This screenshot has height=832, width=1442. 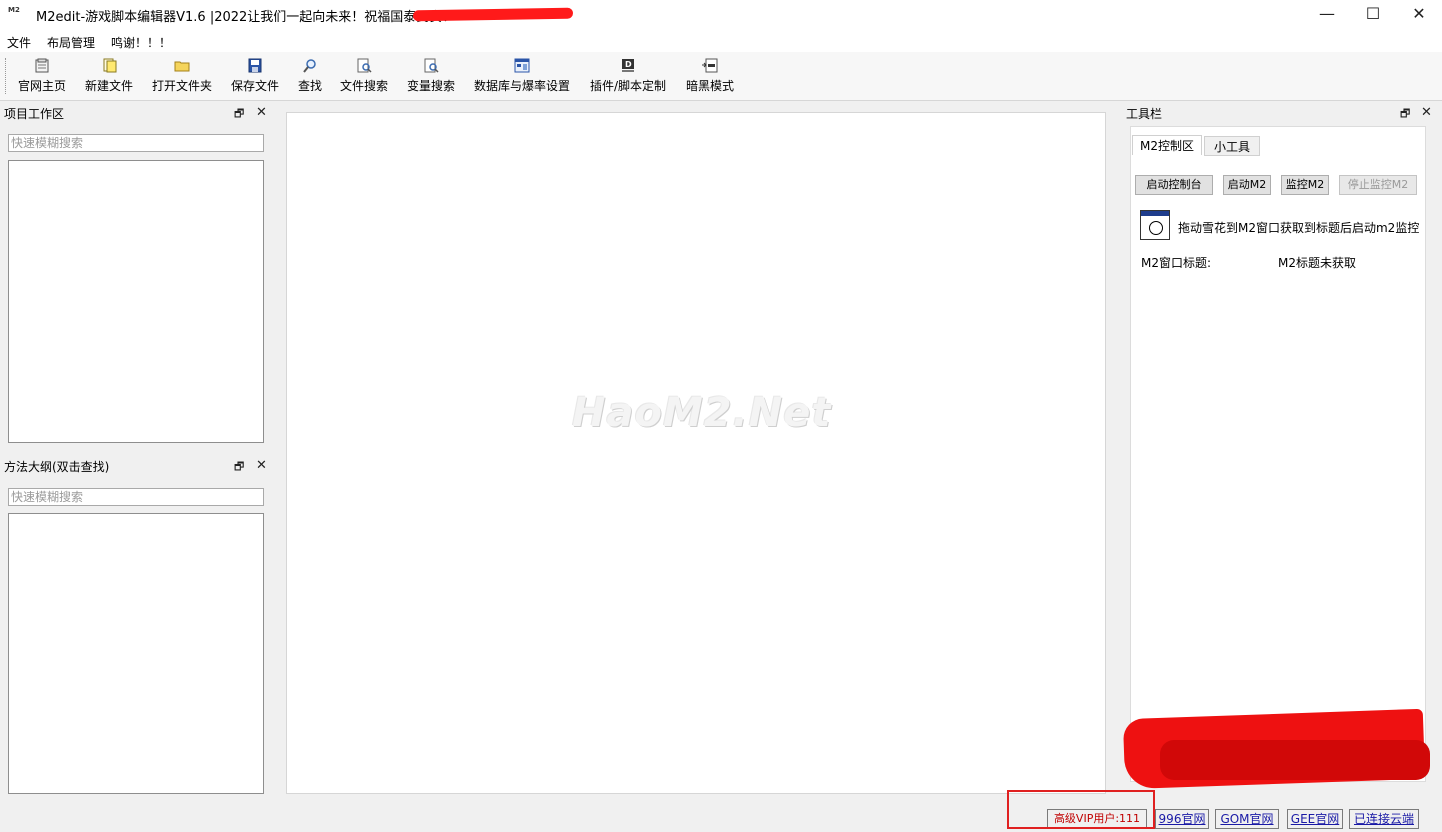 I want to click on file-search-icon, so click(x=364, y=65).